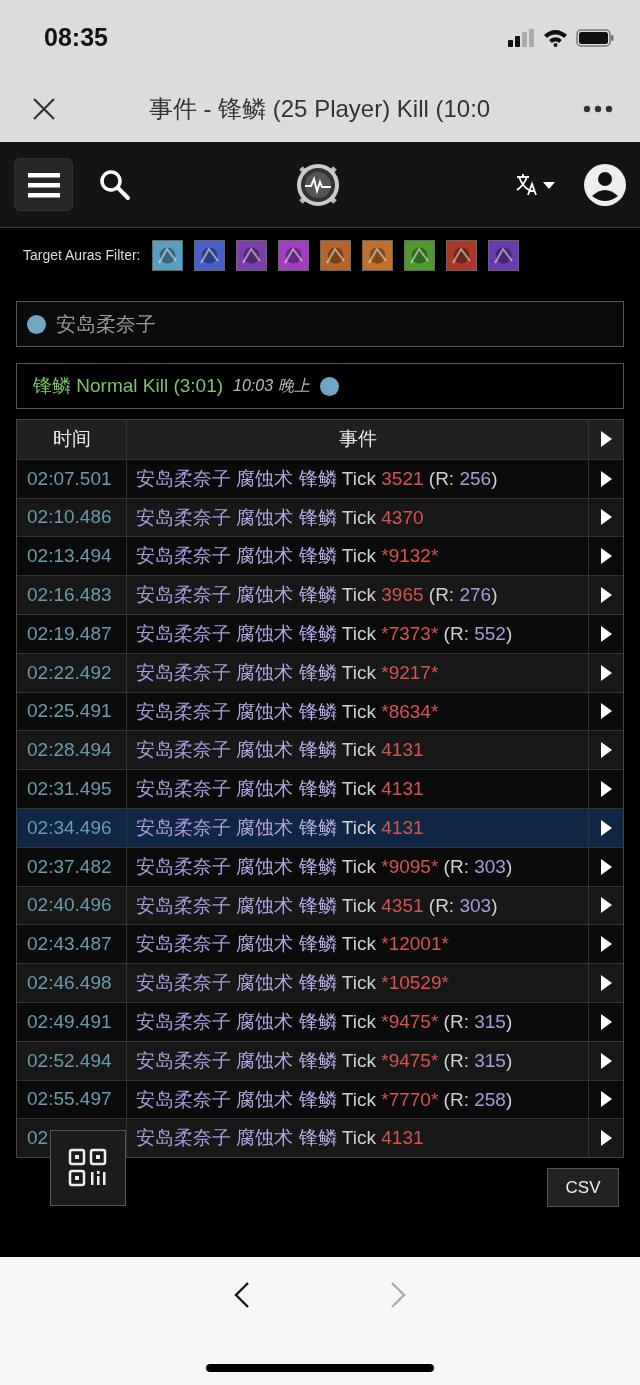 The height and width of the screenshot is (1385, 640). I want to click on table-row: 02:46.498 安岛柔奈子 腐蚀术 锋鳞 Tick *10529*, so click(320, 982).